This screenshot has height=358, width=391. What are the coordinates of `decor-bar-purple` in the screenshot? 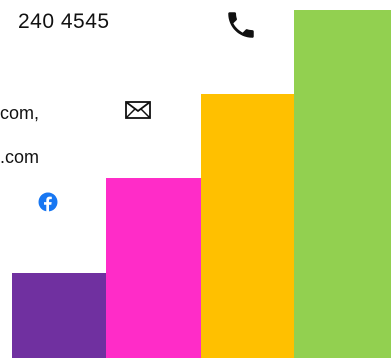 It's located at (59, 315).